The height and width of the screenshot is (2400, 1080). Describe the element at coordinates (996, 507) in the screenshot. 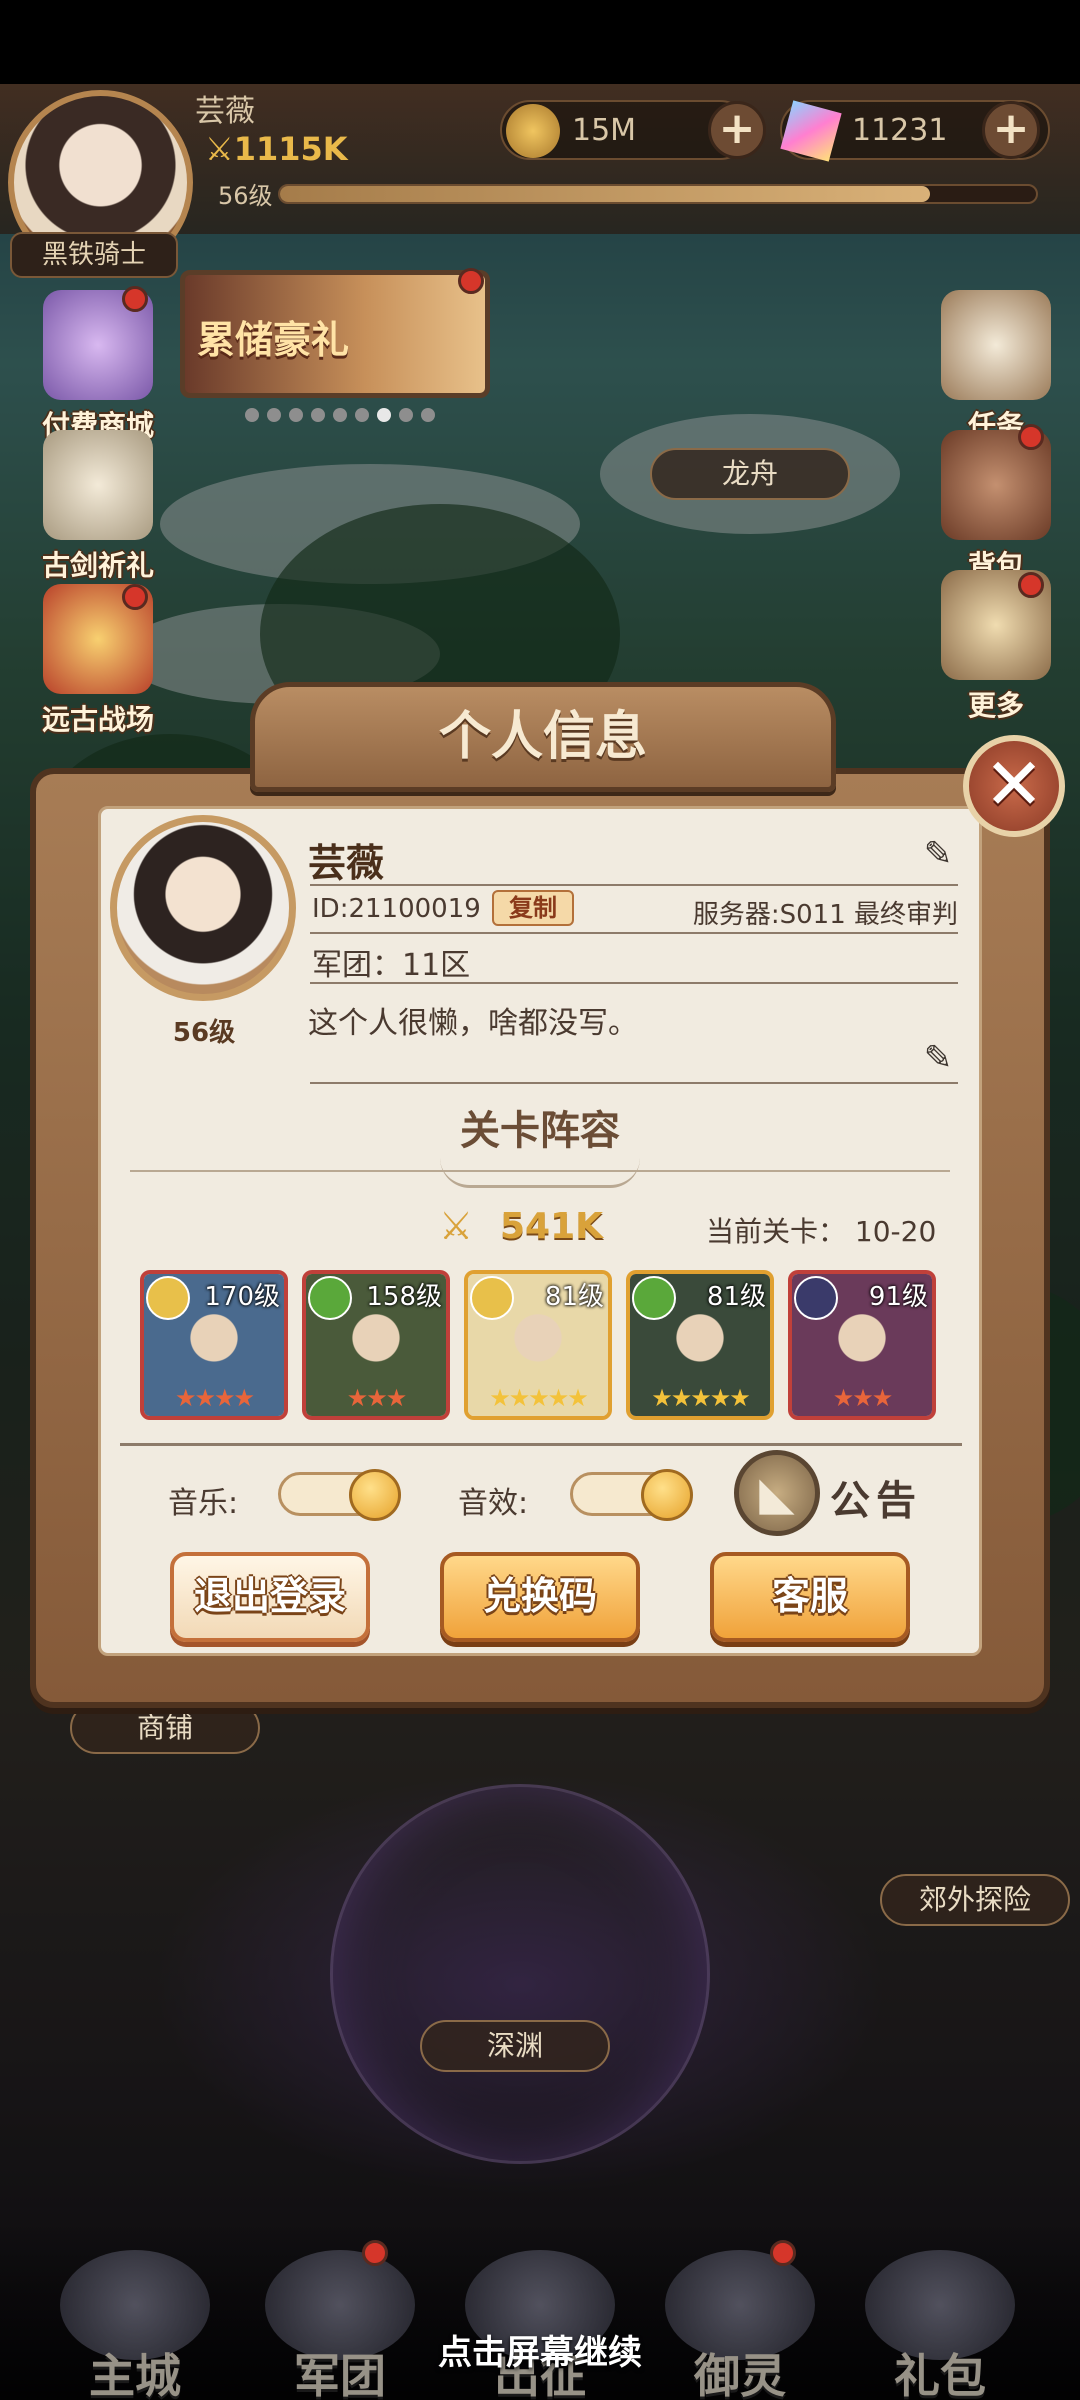

I see `backpack-button: 背包` at that location.